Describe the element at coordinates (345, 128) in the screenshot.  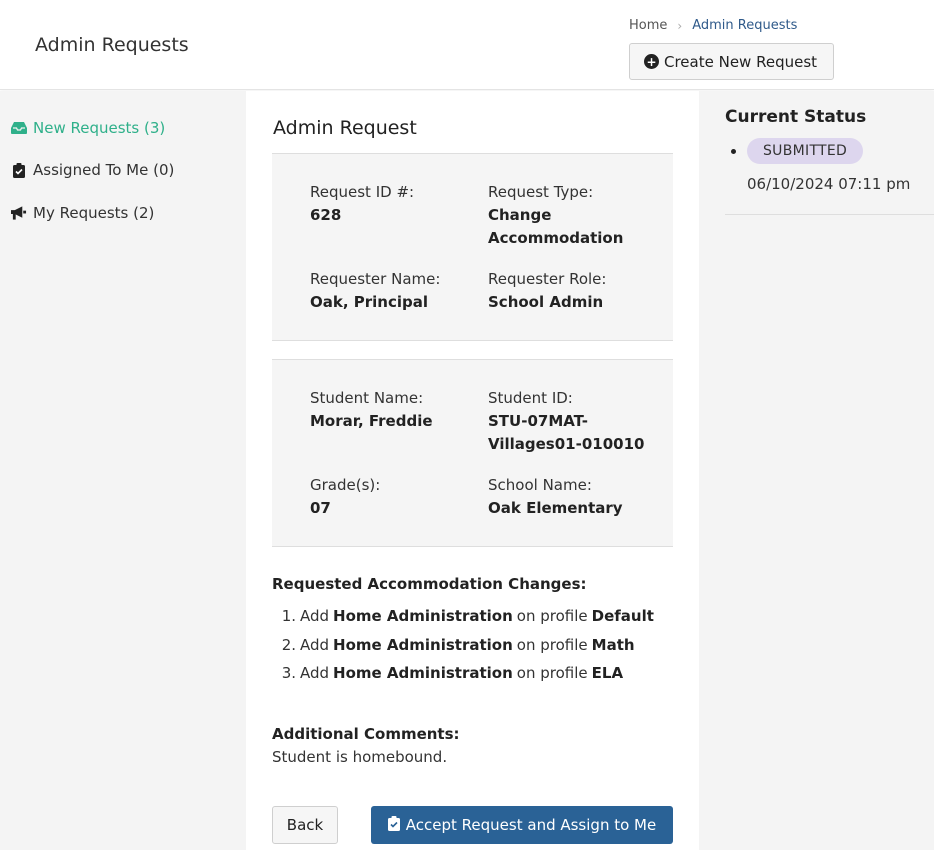
I see `request-title: Admin Request` at that location.